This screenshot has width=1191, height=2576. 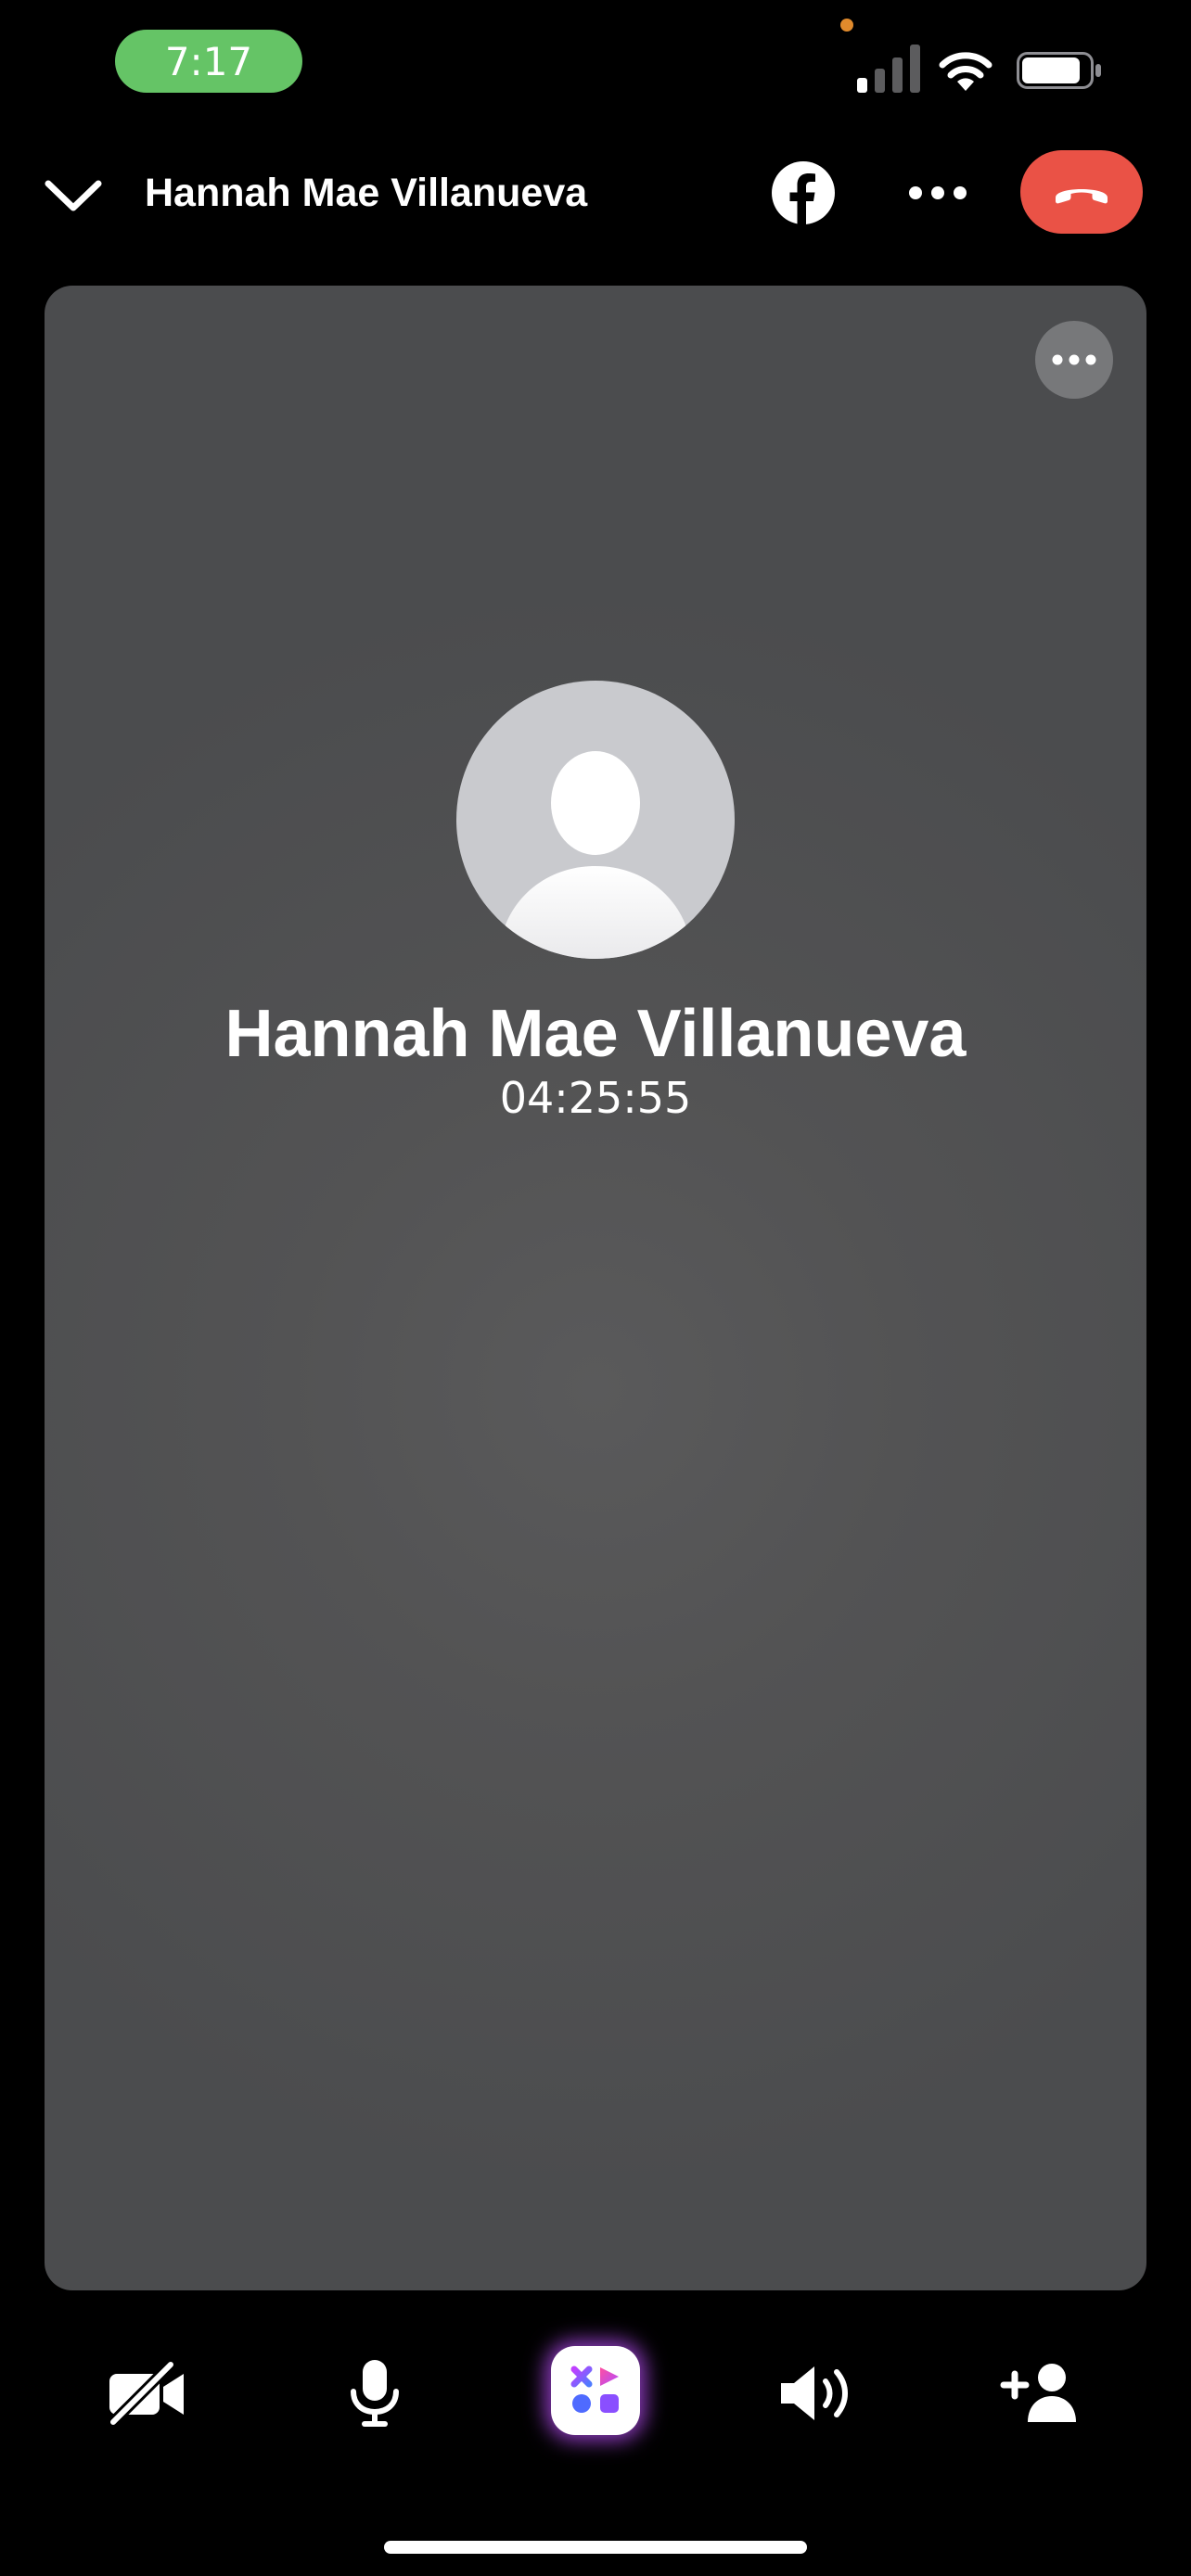 I want to click on chevron-down-icon, so click(x=73, y=194).